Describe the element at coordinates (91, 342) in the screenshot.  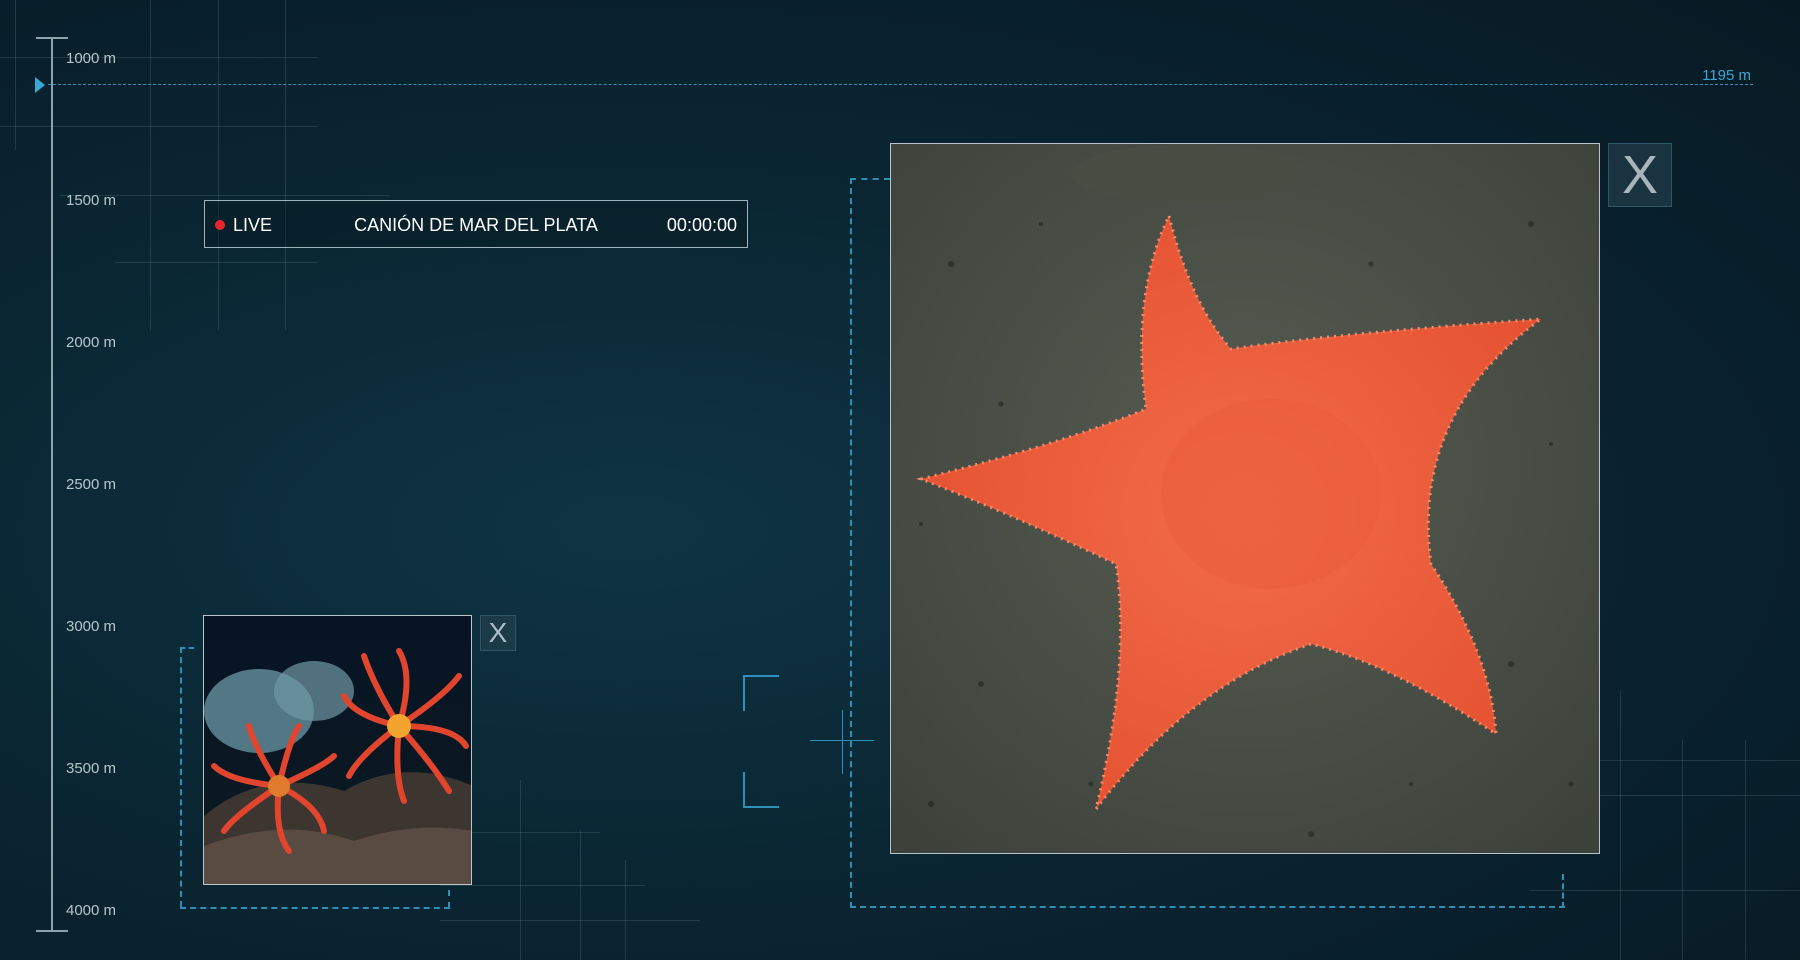
I see `depth-label: 2000 m` at that location.